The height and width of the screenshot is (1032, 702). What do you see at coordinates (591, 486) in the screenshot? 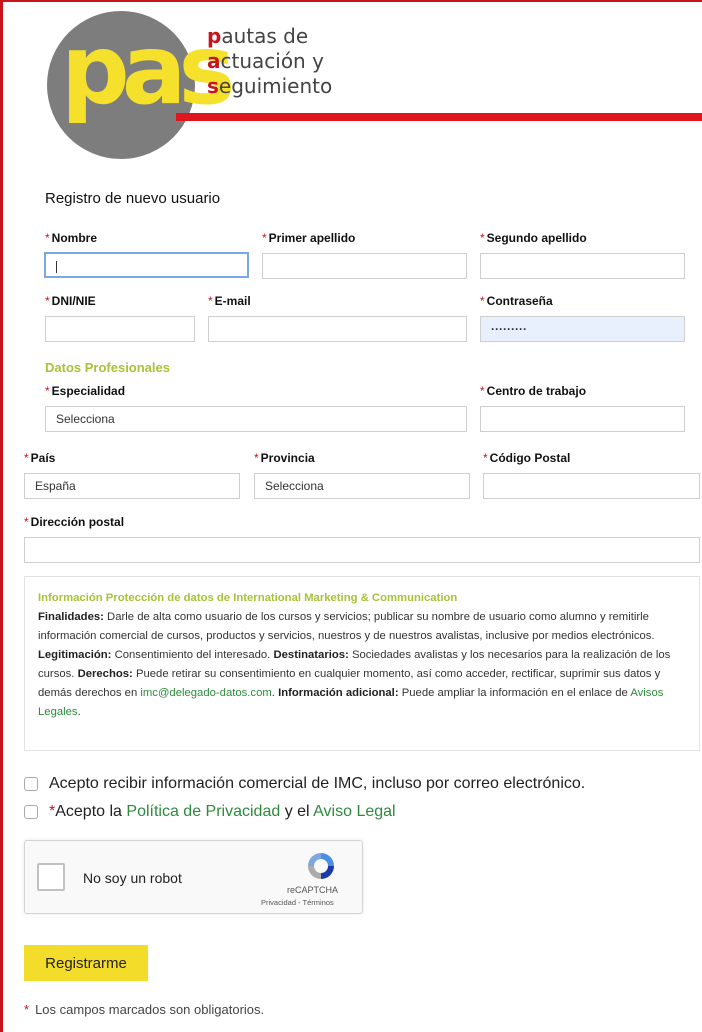
I see `codigo-postal-input` at bounding box center [591, 486].